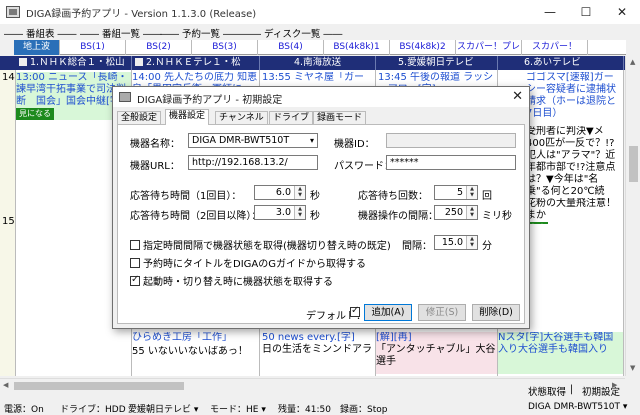  Describe the element at coordinates (210, 100) in the screenshot. I see `dialog-title: DIGA録画予約アプリ - 初期設定` at that location.